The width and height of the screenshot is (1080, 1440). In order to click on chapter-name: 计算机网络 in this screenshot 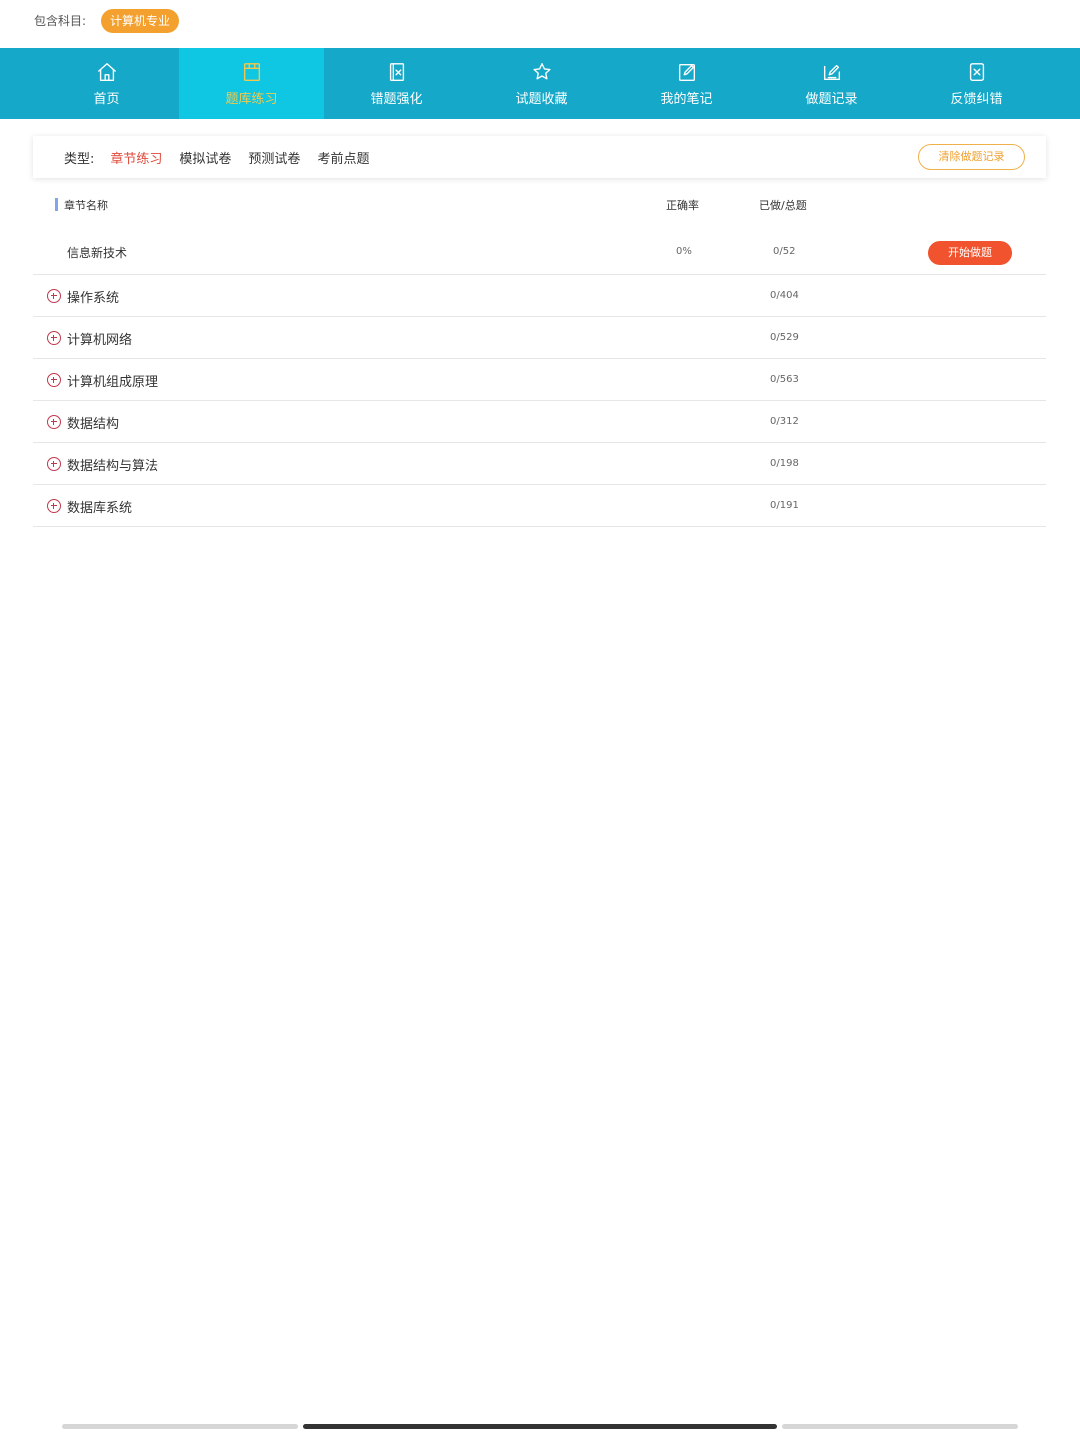, I will do `click(100, 340)`.